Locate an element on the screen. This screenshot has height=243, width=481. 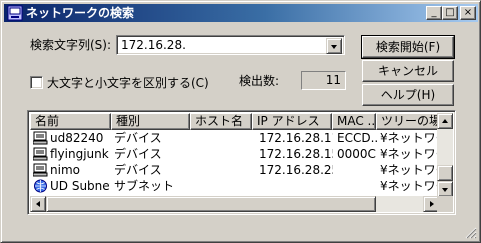
result-count-label: 検出数: is located at coordinates (259, 81).